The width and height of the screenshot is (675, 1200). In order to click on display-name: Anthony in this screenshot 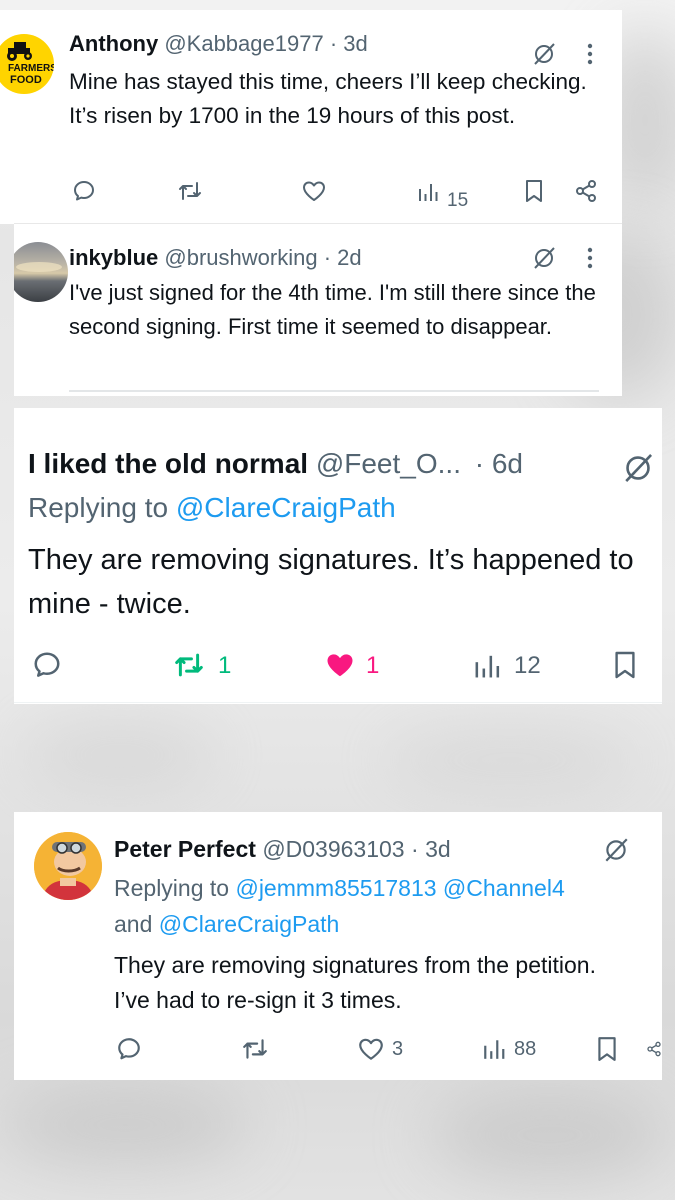, I will do `click(113, 43)`.